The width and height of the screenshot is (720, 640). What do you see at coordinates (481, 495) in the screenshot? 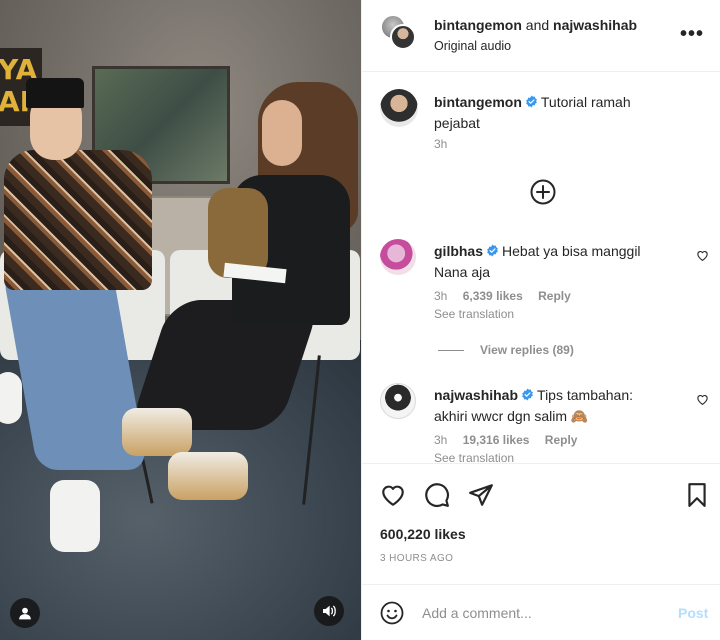
I see `share-icon` at bounding box center [481, 495].